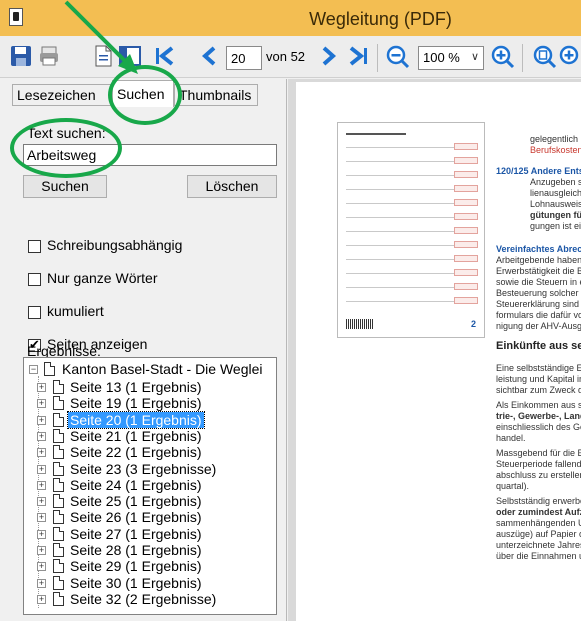  What do you see at coordinates (538, 545) in the screenshot?
I see `document-text-line: unterzeichnete Jahrese` at bounding box center [538, 545].